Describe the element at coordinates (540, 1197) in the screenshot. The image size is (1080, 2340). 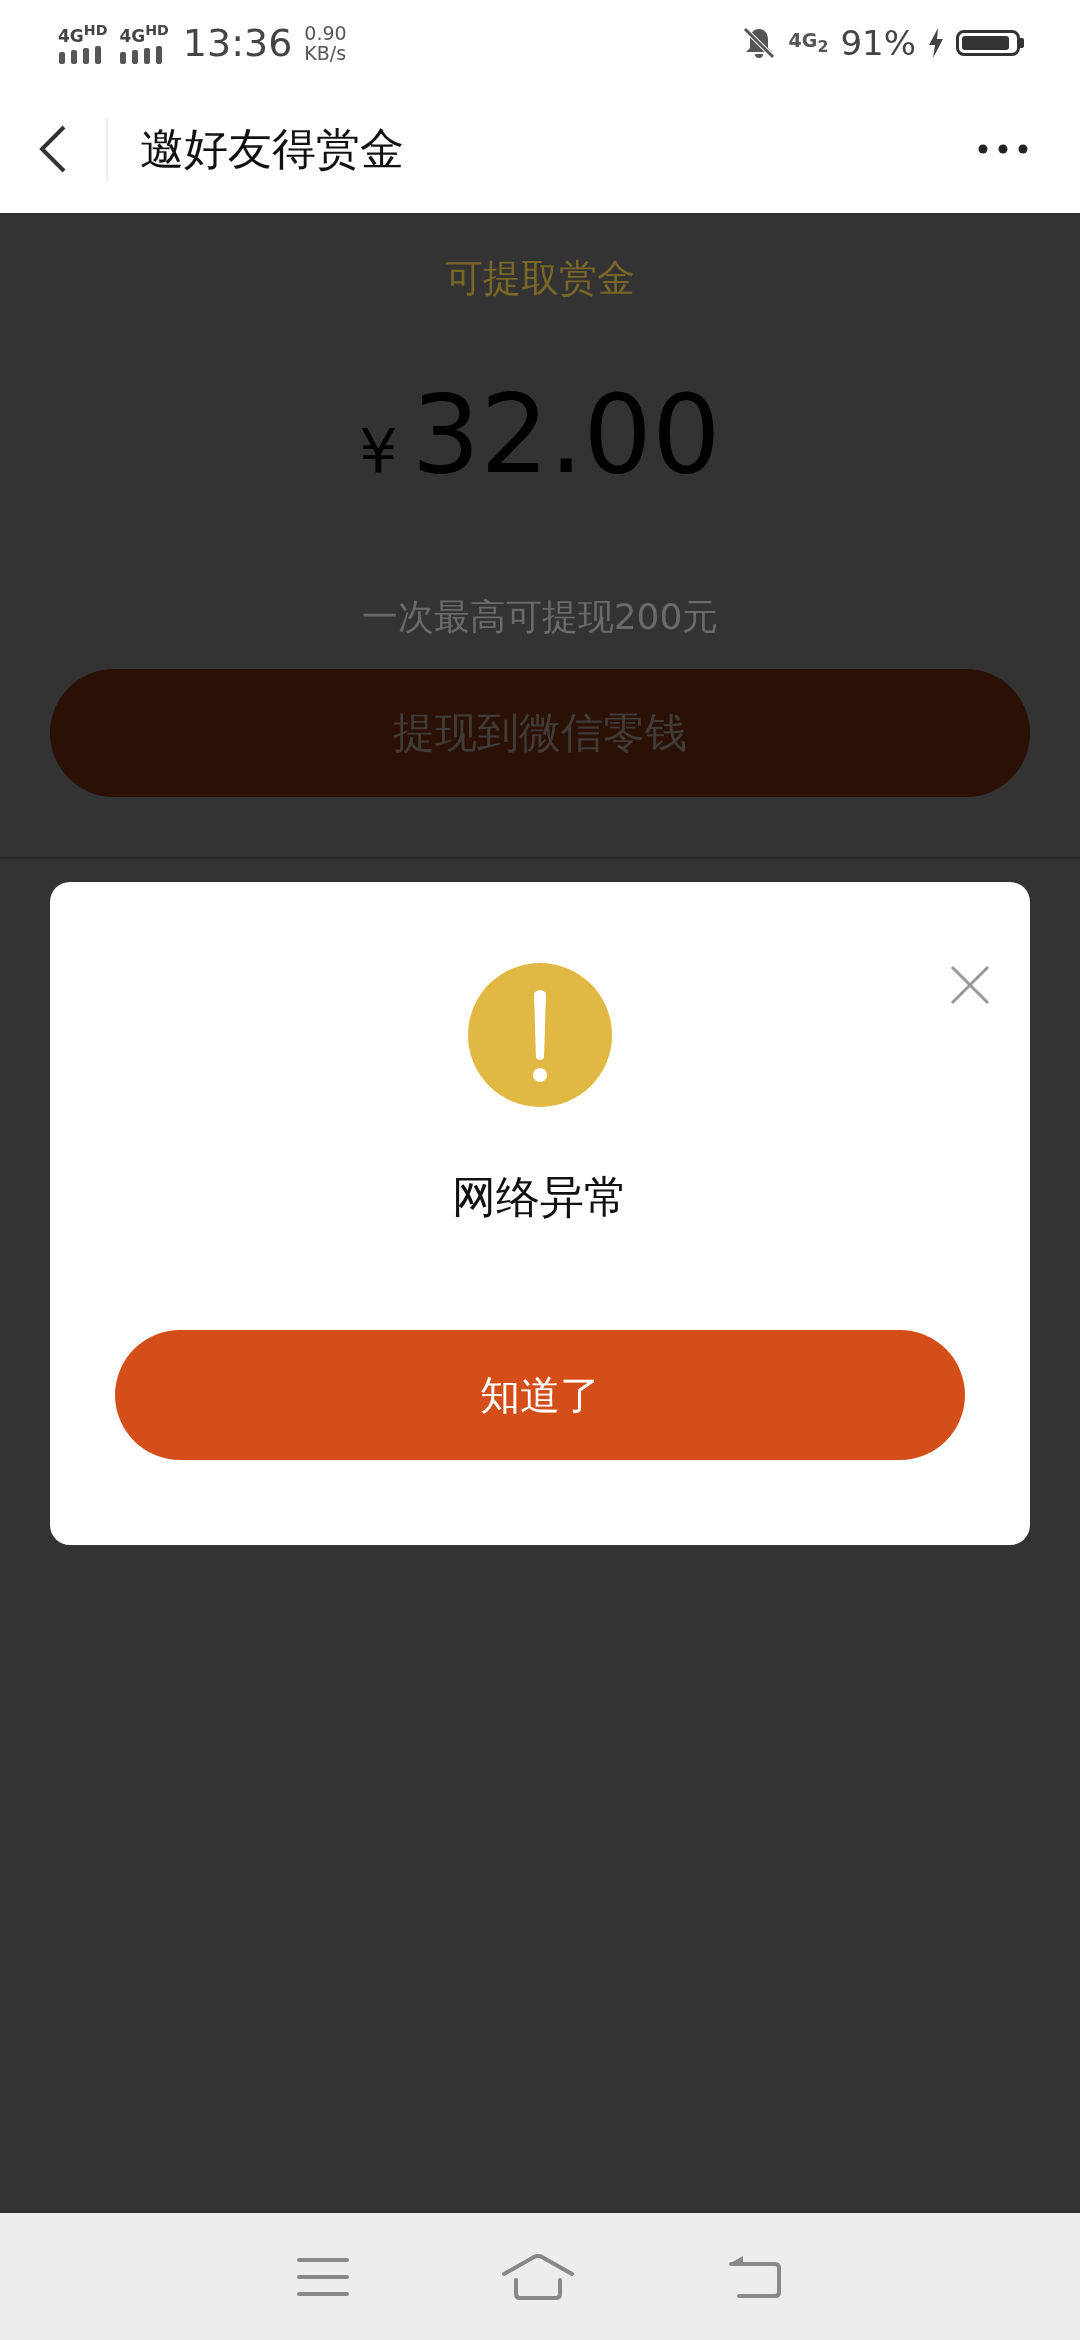
I see `dialog-message: 网络异常` at that location.